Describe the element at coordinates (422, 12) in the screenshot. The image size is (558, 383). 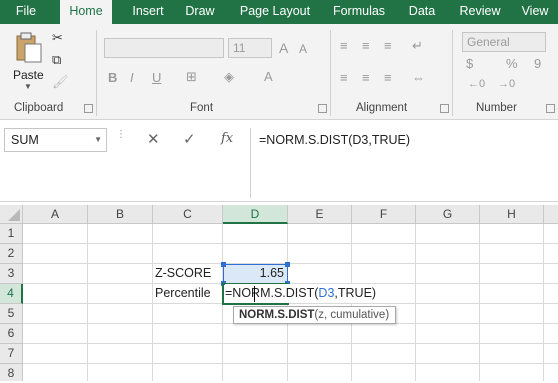
I see `tab-data: Data` at that location.